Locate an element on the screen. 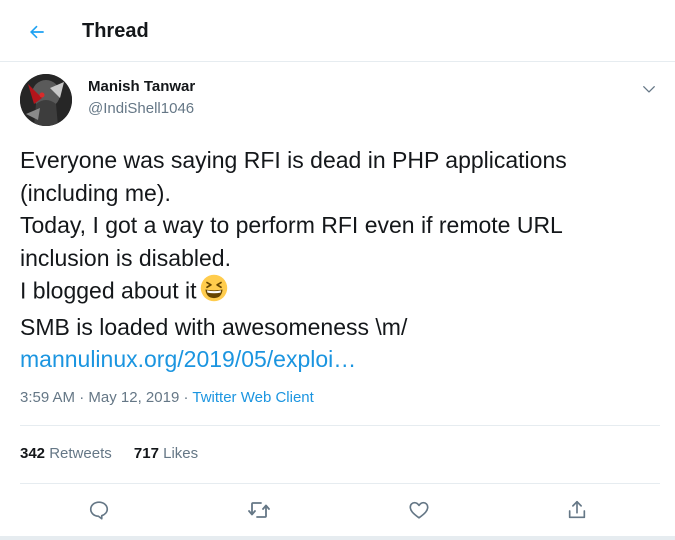 This screenshot has width=675, height=540. avatar is located at coordinates (46, 100).